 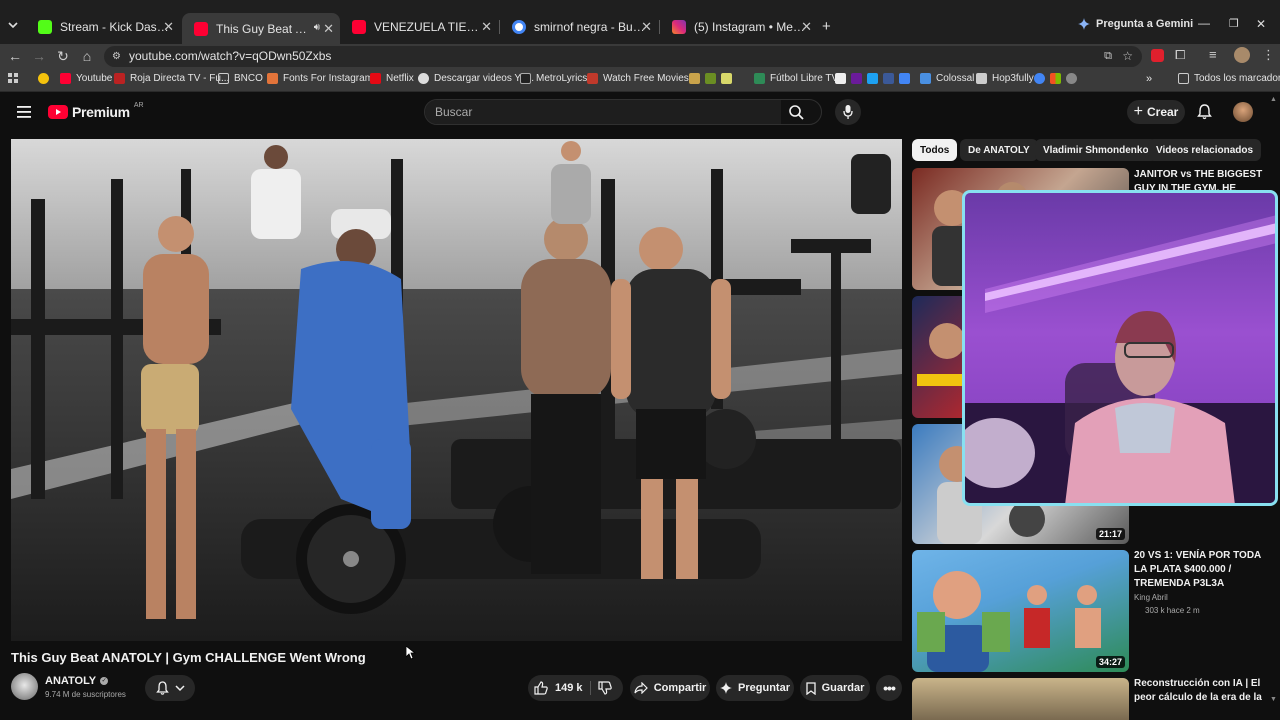 What do you see at coordinates (1229, 78) in the screenshot?
I see `all-bookmarks-button: Todos los marcadores` at bounding box center [1229, 78].